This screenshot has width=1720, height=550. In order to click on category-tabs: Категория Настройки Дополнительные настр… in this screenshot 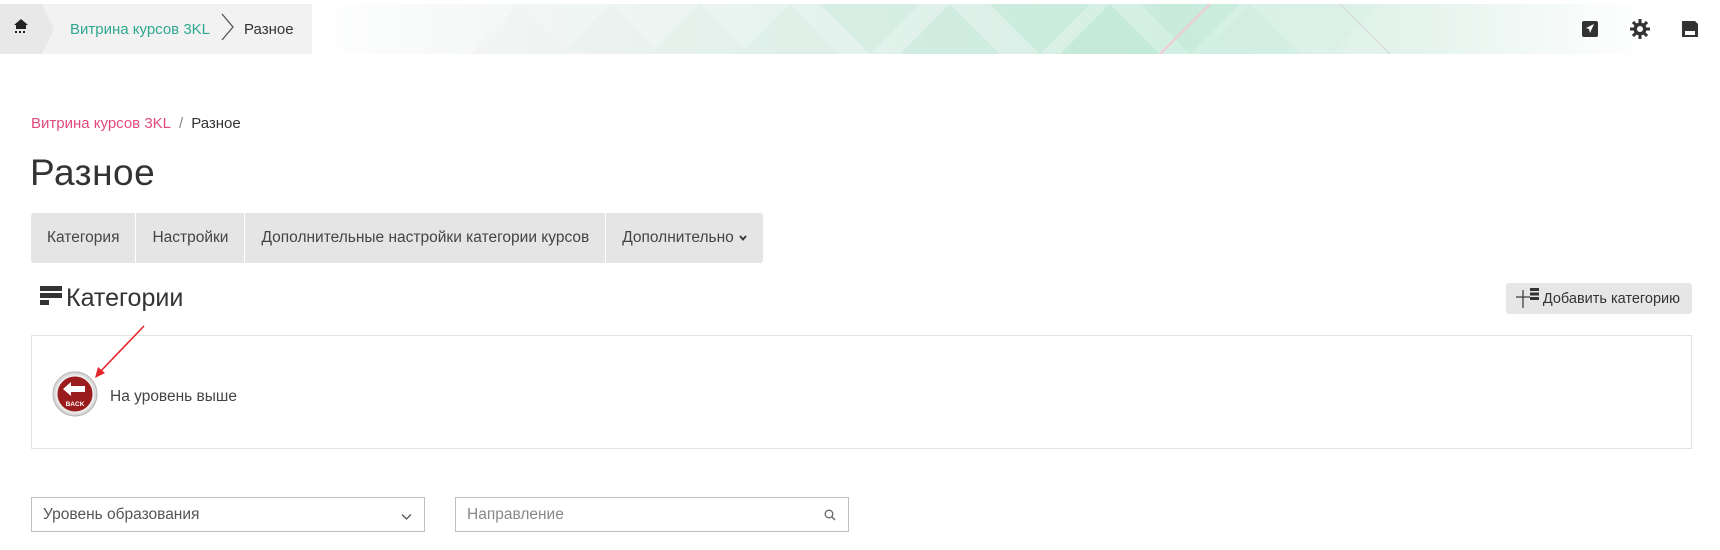, I will do `click(397, 238)`.